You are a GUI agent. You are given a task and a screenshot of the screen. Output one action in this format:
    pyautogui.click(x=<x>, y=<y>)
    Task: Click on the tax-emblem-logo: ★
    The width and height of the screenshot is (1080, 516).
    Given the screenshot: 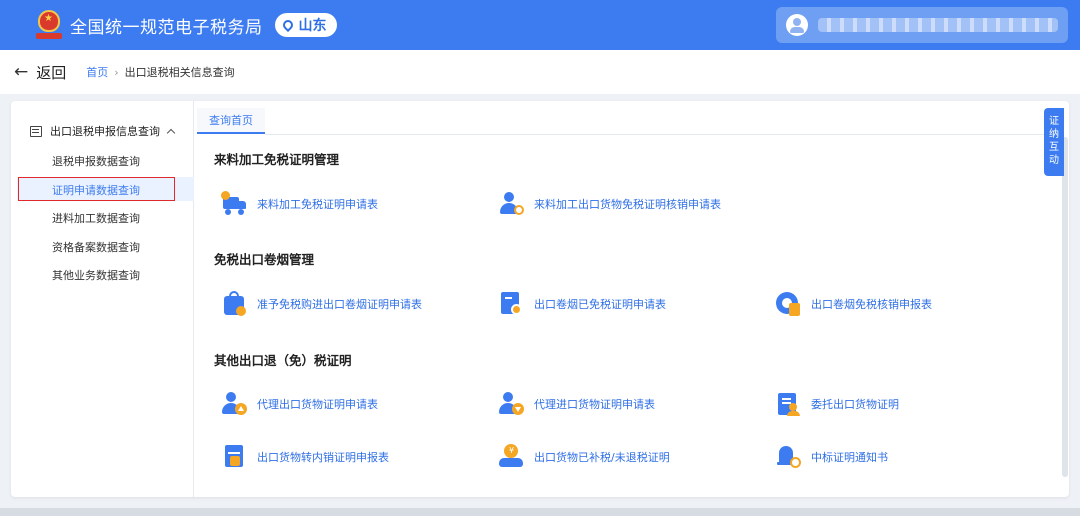 What is the action you would take?
    pyautogui.click(x=49, y=25)
    